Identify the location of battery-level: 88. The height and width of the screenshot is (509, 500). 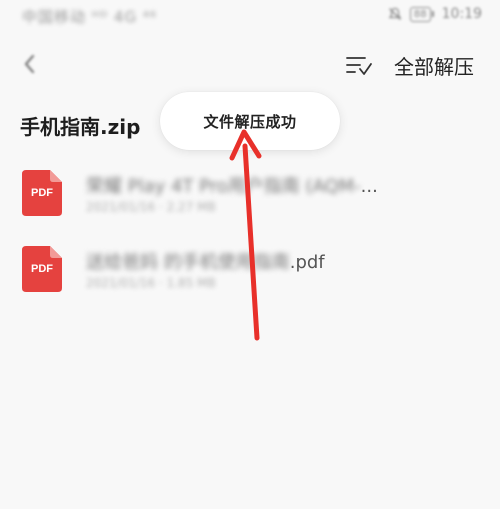
(420, 14).